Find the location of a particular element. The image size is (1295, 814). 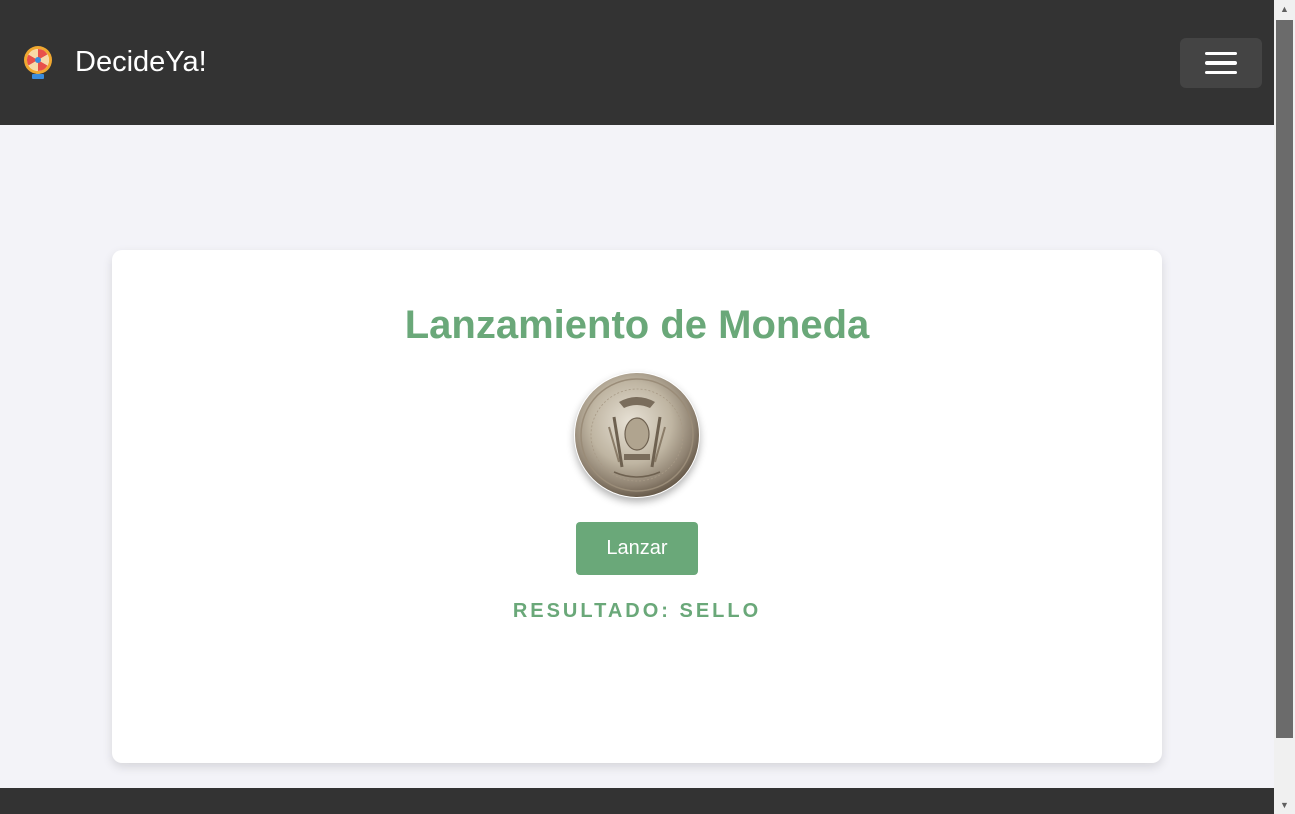

coin-image is located at coordinates (637, 435).